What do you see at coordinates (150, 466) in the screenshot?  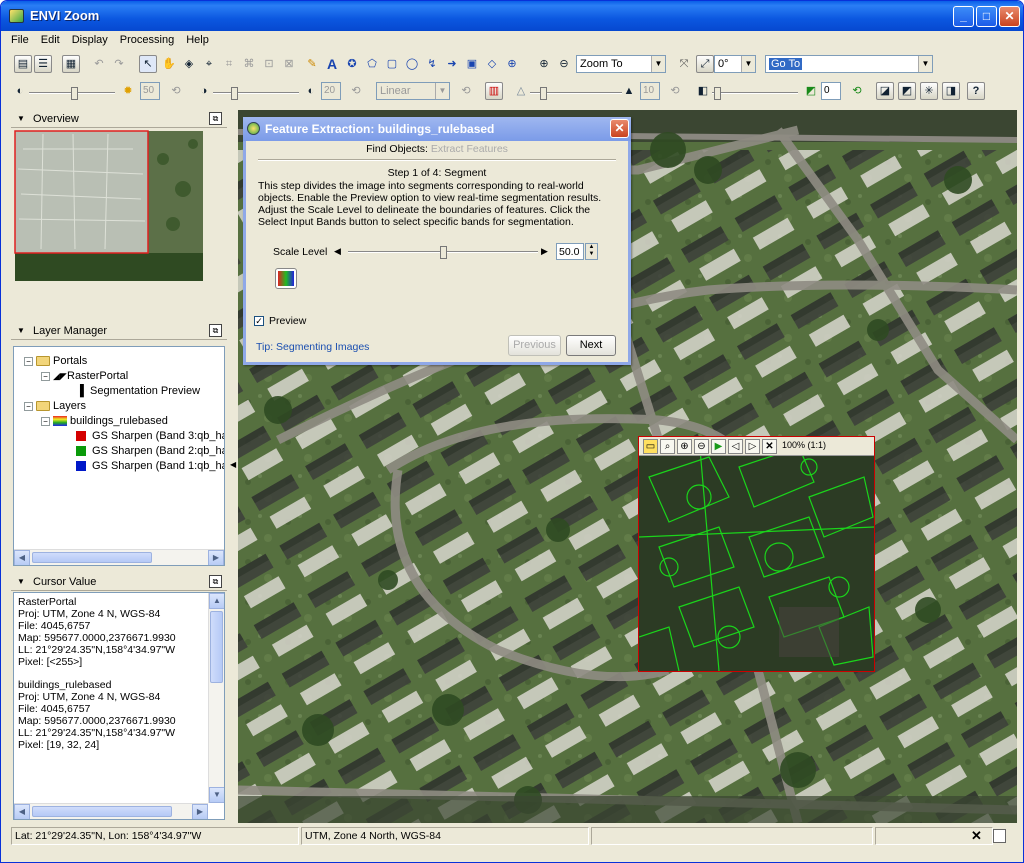 I see `tree-band-blue: GS Sharpen (Band 1:qb_haw` at bounding box center [150, 466].